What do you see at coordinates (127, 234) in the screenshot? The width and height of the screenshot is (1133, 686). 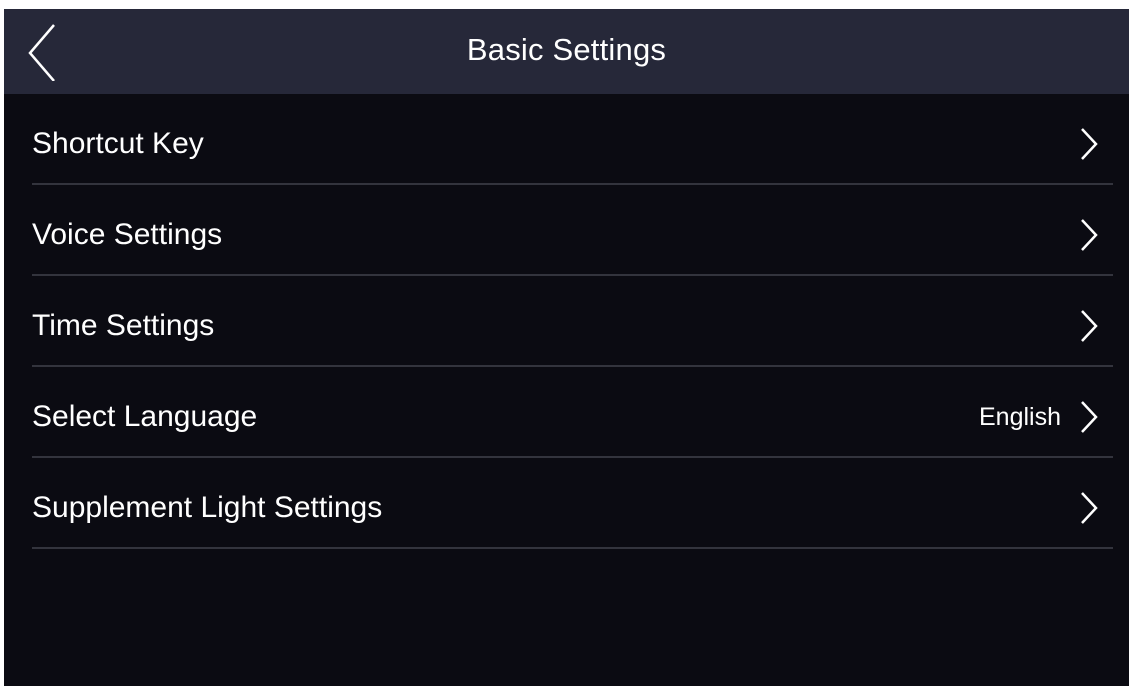 I see `menu-item-label: Voice Settings` at bounding box center [127, 234].